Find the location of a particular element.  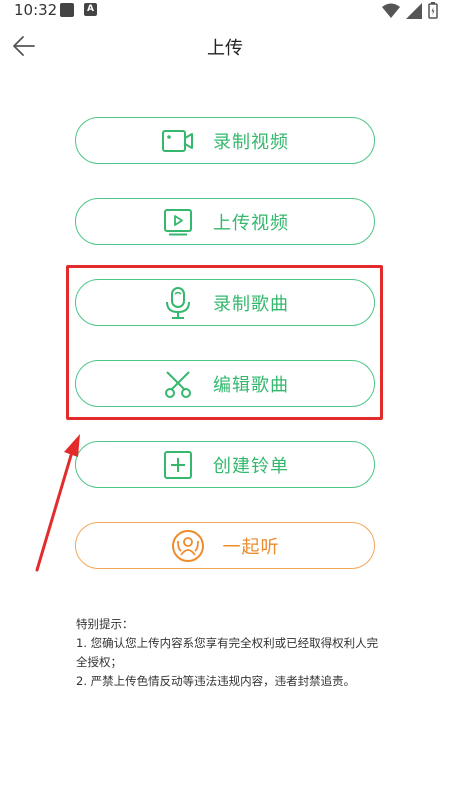

upload-video-button: 上传视频 is located at coordinates (225, 221).